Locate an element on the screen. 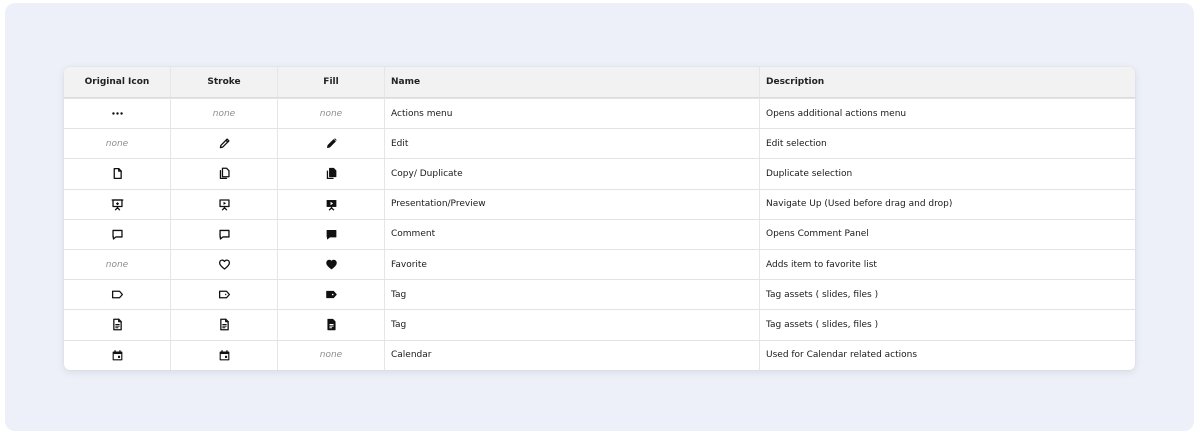 This screenshot has width=1200, height=434. name-cell: Favorite is located at coordinates (572, 264).